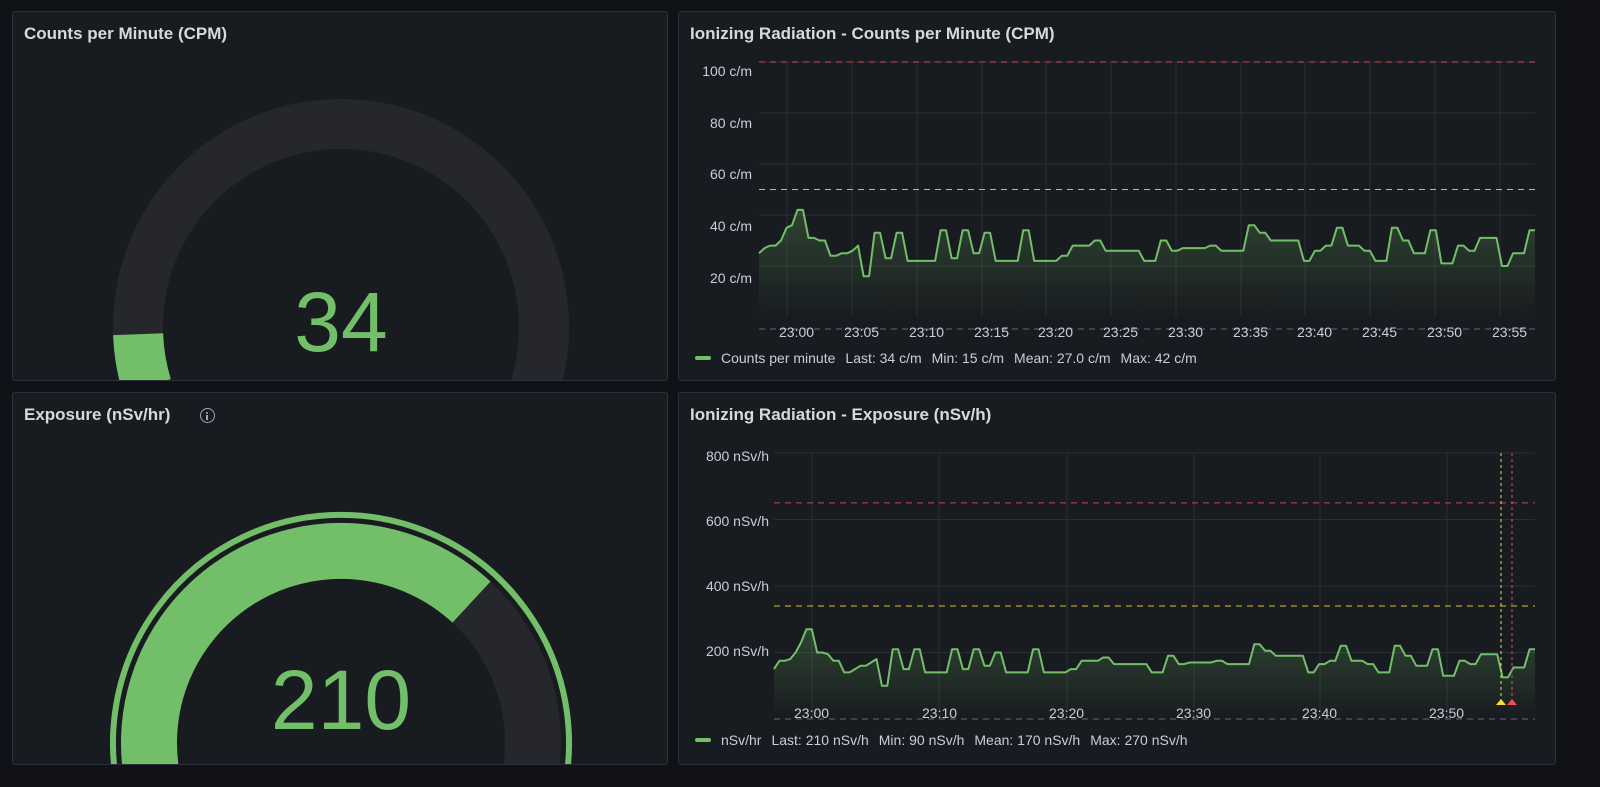  What do you see at coordinates (968, 358) in the screenshot?
I see `legend-min: Min: 15 c/m` at bounding box center [968, 358].